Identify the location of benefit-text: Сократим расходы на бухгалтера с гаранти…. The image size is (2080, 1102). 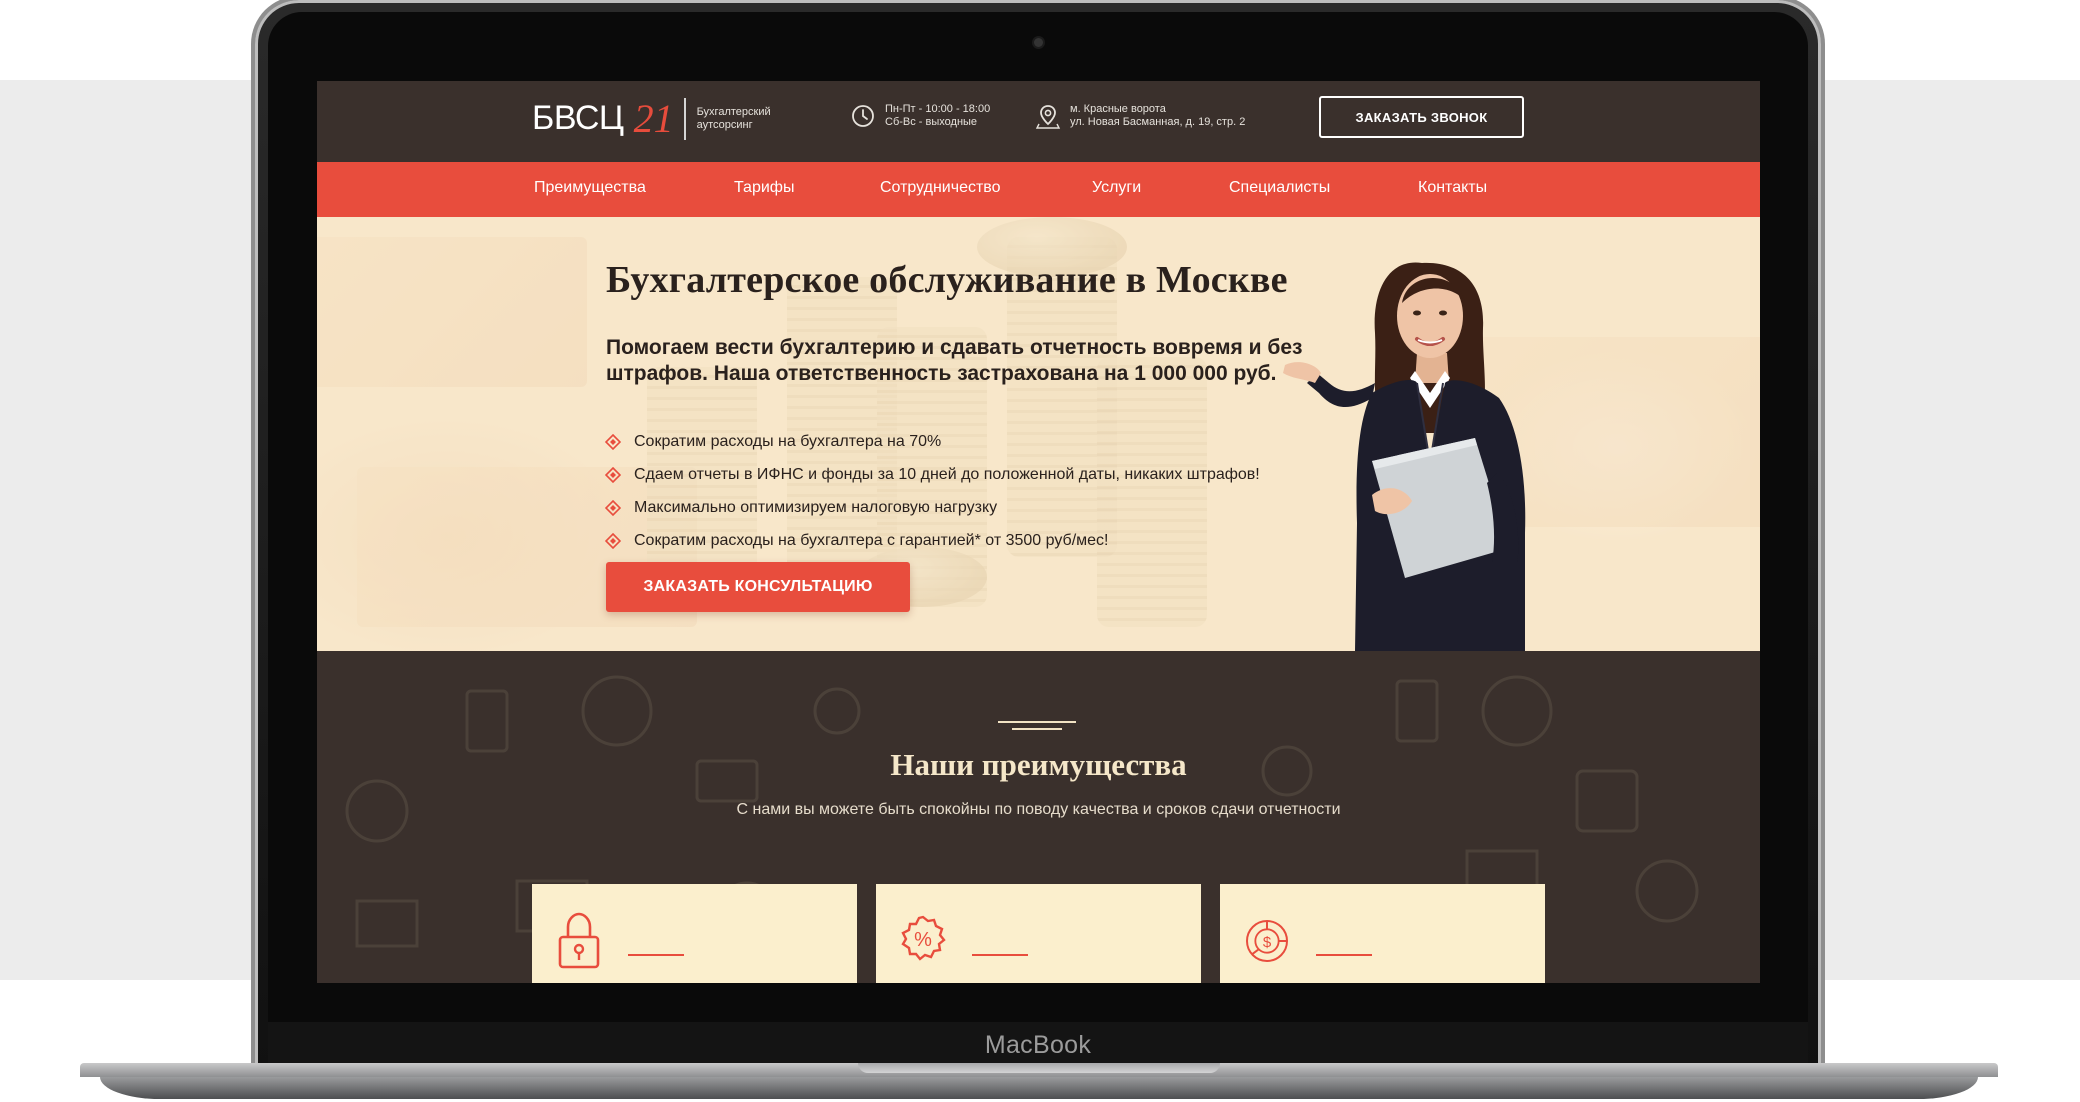
(871, 540).